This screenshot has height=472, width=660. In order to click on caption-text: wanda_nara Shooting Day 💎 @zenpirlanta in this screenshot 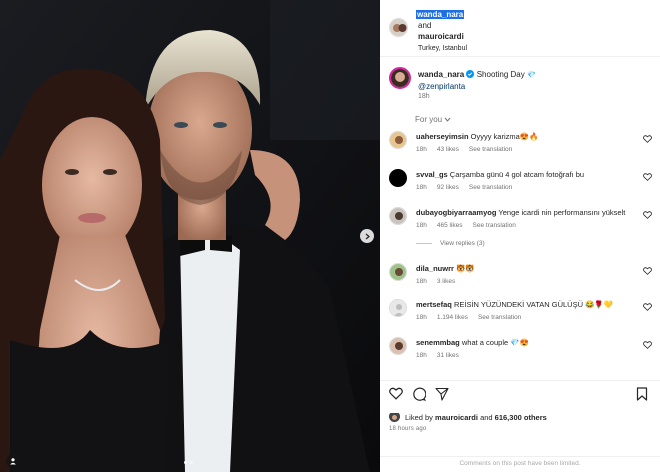, I will do `click(533, 80)`.